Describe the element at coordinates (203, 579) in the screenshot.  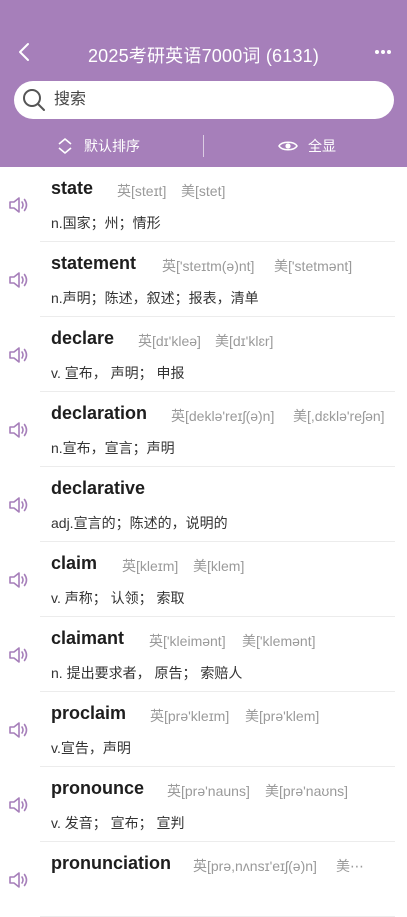
I see `list-item: claim 英[kleɪm] 美[klem] v. 声称； 认领； 索取` at that location.